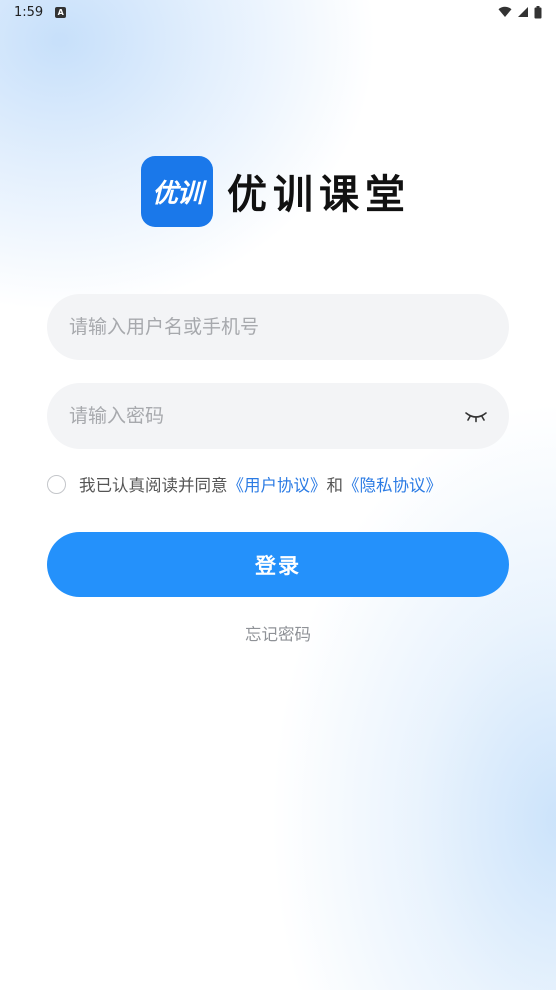 The height and width of the screenshot is (990, 556). I want to click on password-field, so click(278, 416).